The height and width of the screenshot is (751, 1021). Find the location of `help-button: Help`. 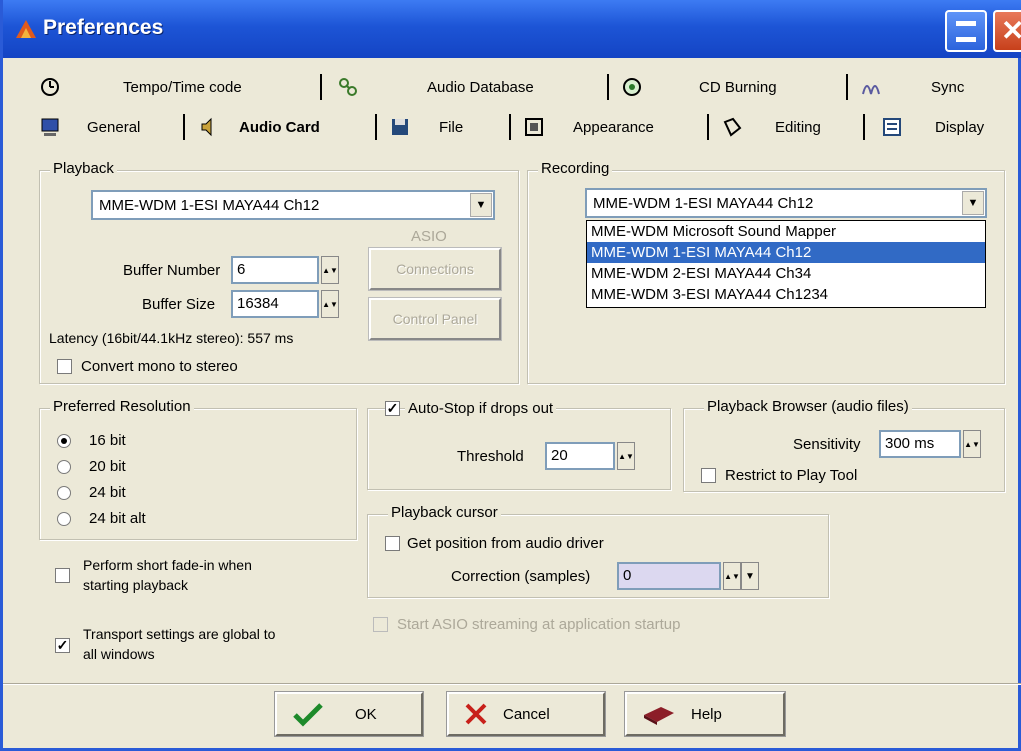

help-button: Help is located at coordinates (705, 714).